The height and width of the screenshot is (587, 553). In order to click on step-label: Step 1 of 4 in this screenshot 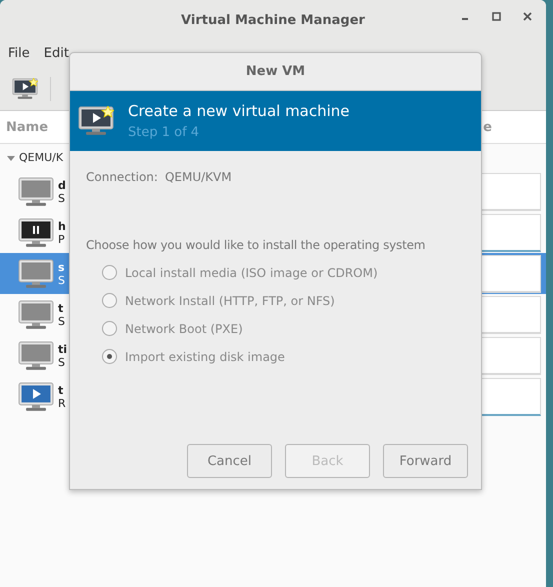, I will do `click(164, 132)`.